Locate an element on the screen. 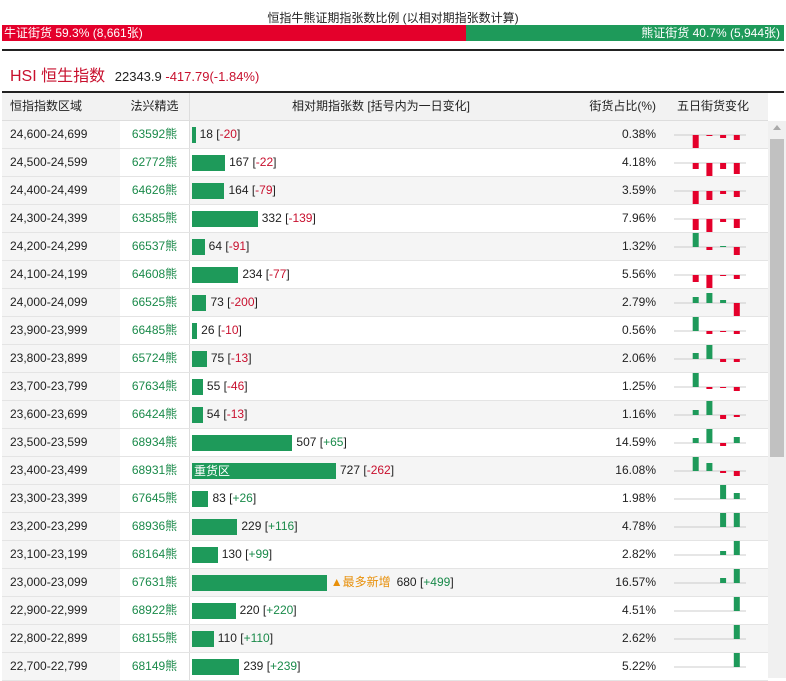 The image size is (786, 681). count-cell: 18 [-20] is located at coordinates (380, 134).